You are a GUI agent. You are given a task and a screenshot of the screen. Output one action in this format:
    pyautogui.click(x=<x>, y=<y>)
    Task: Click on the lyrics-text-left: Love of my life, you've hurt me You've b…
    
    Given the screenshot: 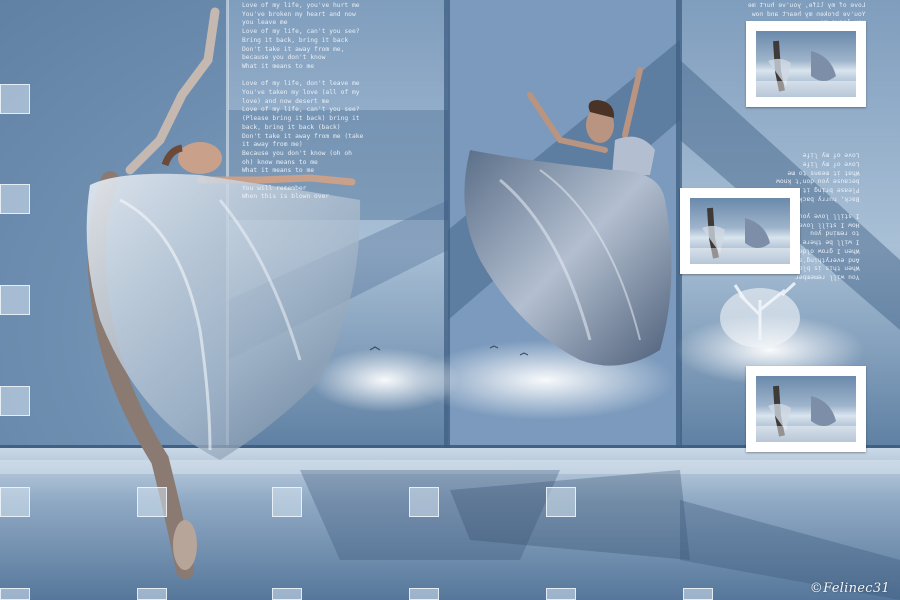 What is the action you would take?
    pyautogui.click(x=303, y=101)
    